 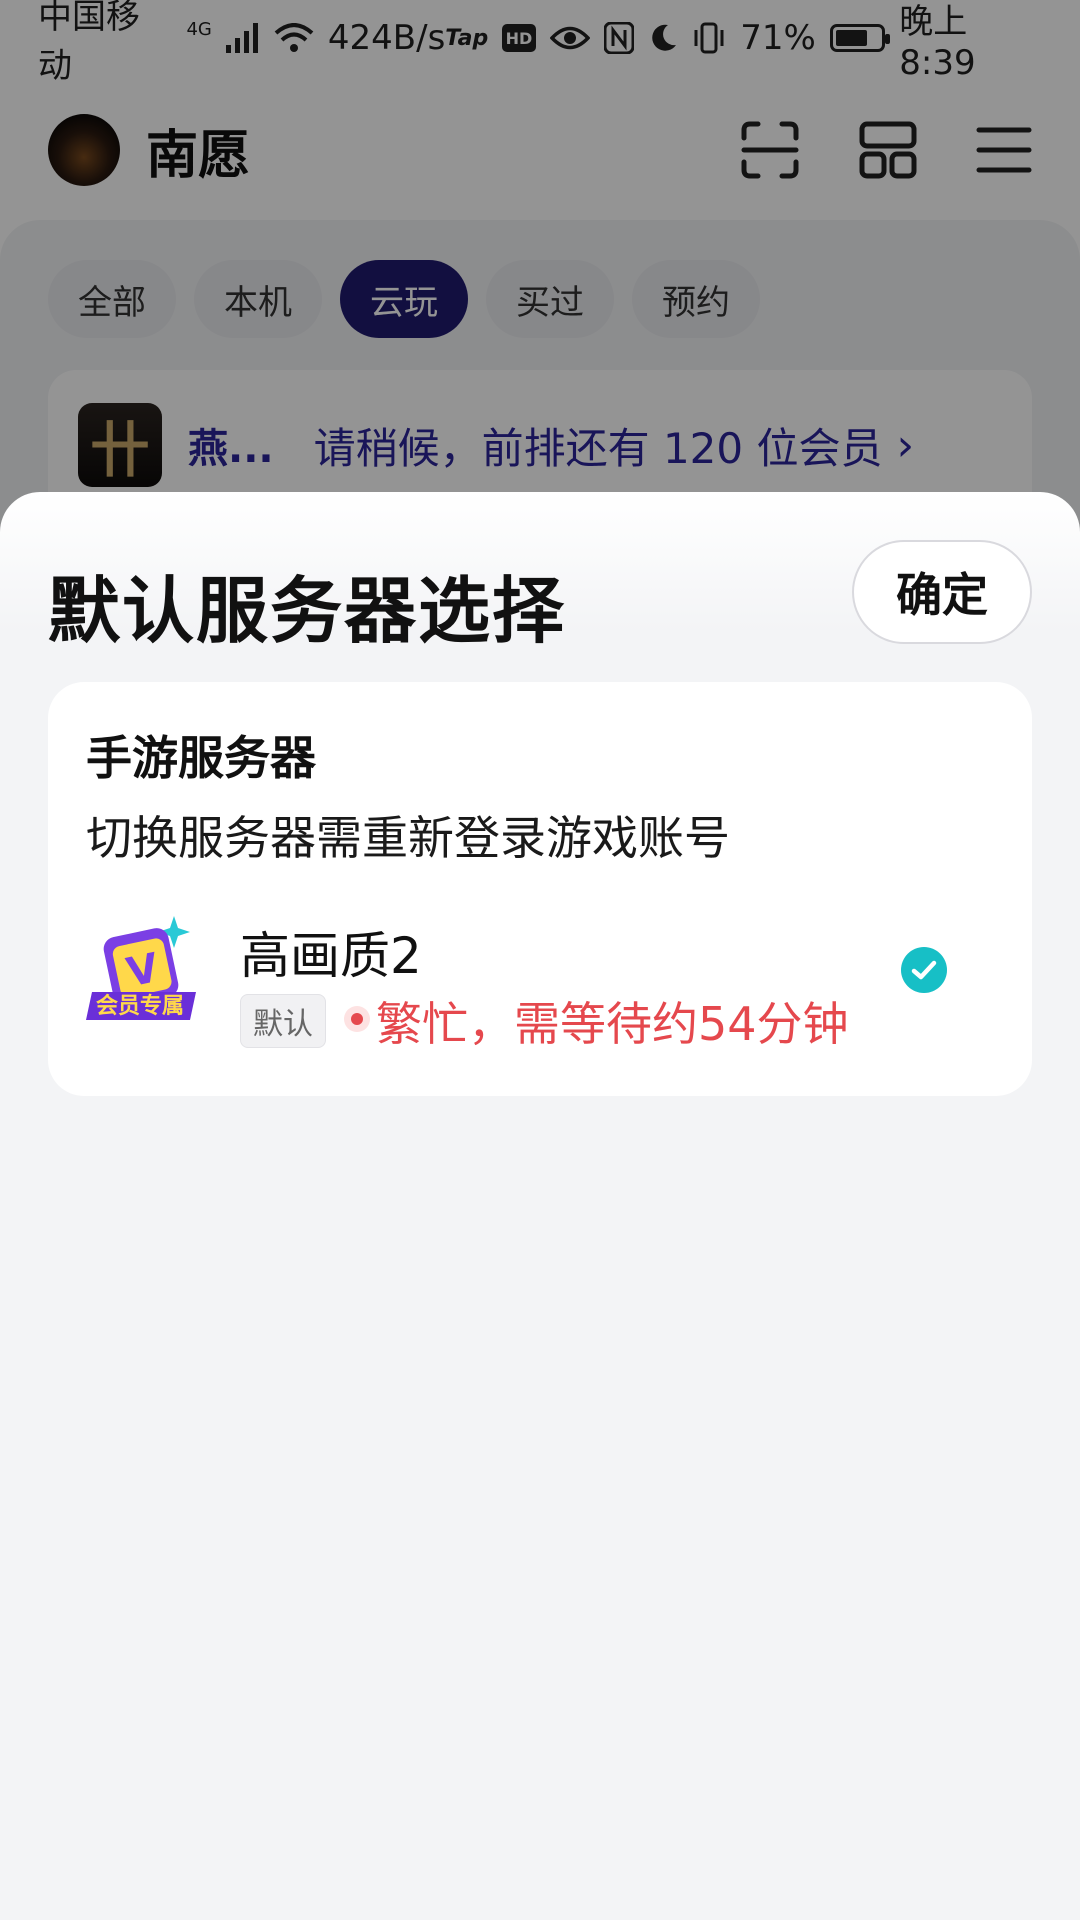 What do you see at coordinates (408, 838) in the screenshot?
I see `section-description: 切换服务器需重新登录游戏账号` at bounding box center [408, 838].